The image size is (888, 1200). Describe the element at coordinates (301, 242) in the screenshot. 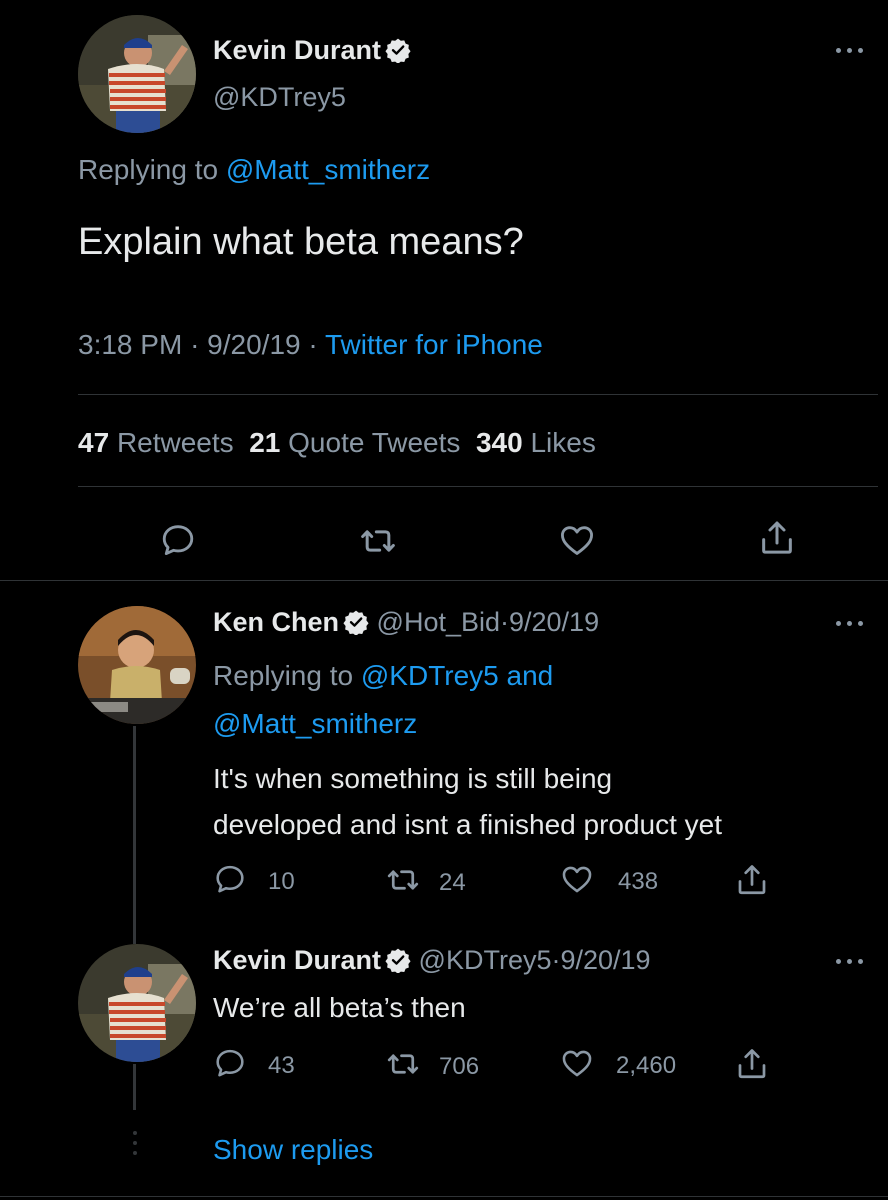

I see `tweet-text: Explain what beta means?` at that location.